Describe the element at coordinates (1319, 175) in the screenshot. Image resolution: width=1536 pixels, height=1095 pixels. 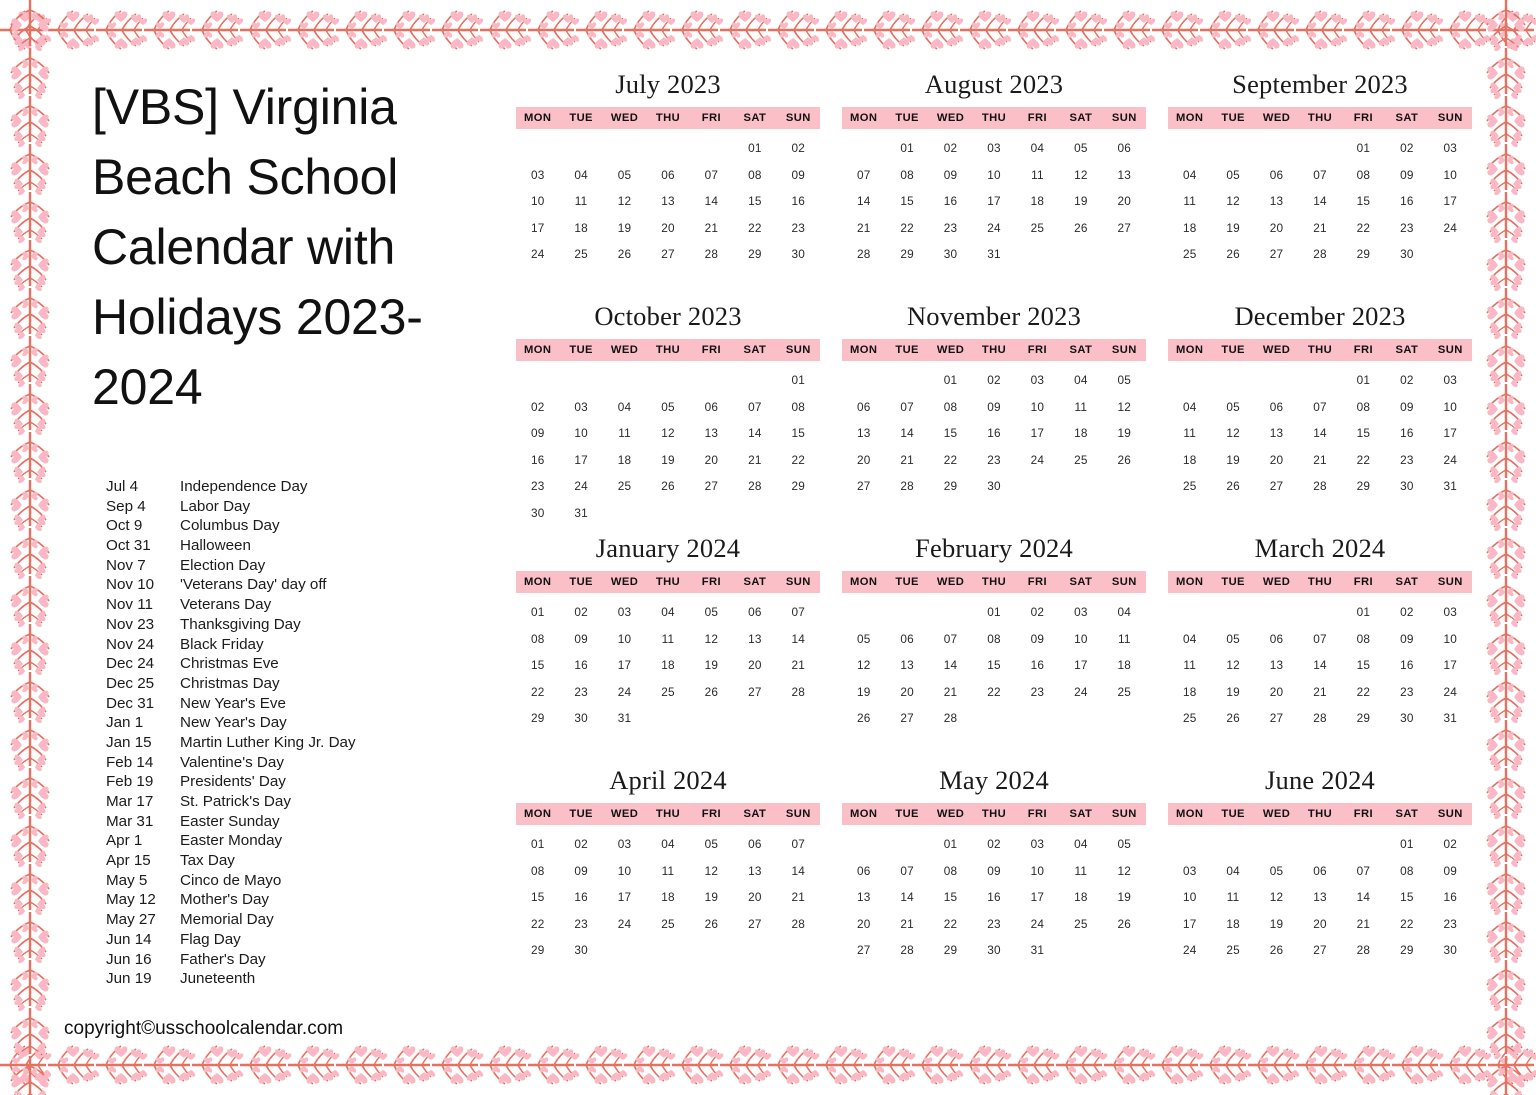
I see `day-cell: 07` at that location.